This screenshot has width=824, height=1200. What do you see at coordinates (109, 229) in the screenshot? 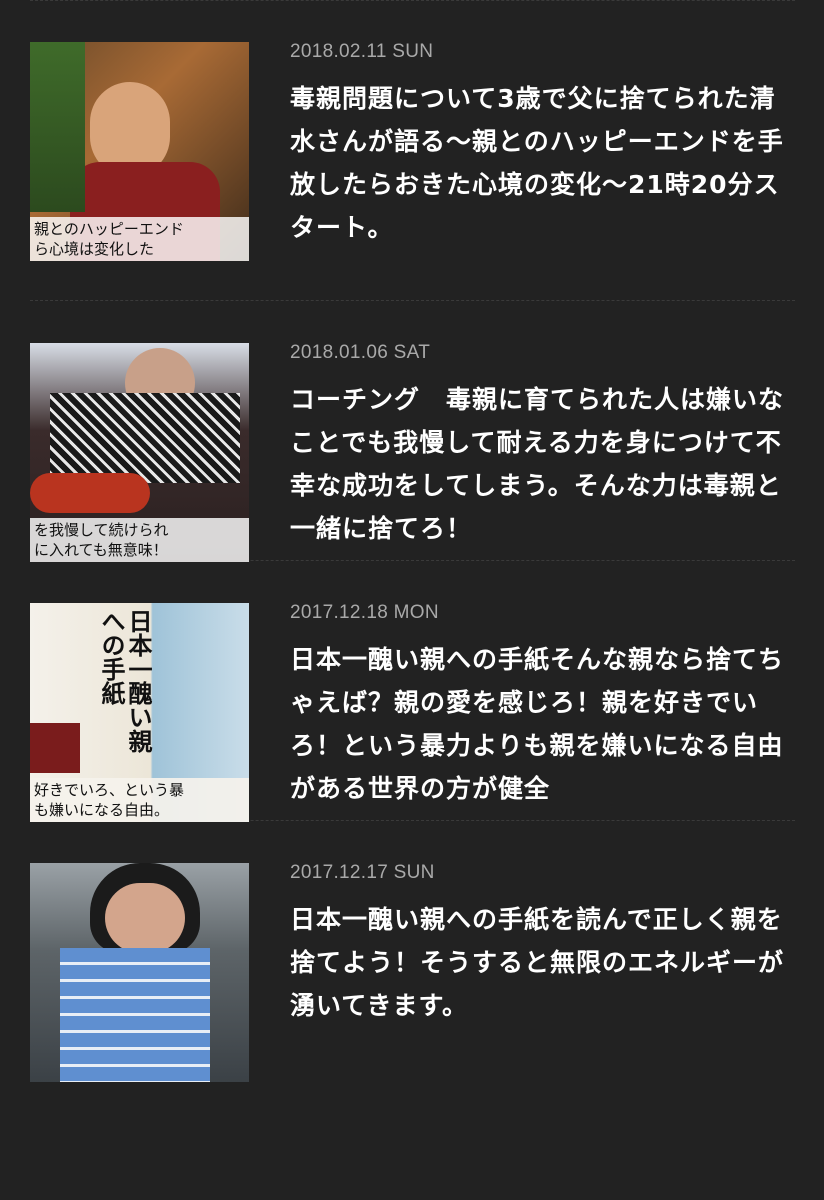
I see `thumbnail-caption-line: 親とのハッピーエンド` at bounding box center [109, 229].